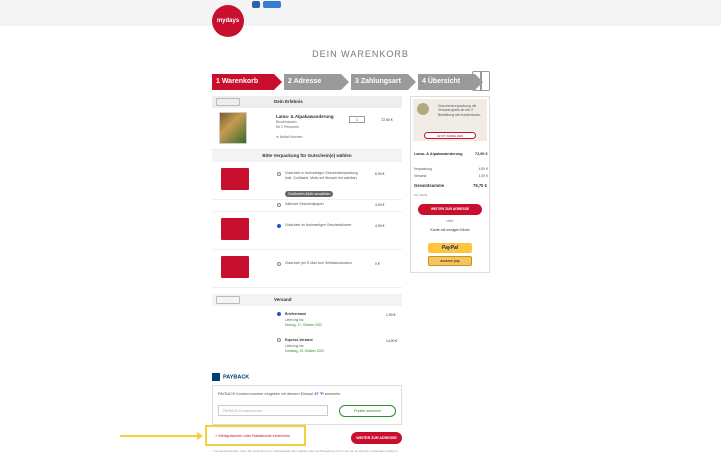 This screenshot has width=721, height=463. Describe the element at coordinates (438, 154) in the screenshot. I see `summary-item-title: Lama- & Alpakawanderung` at that location.